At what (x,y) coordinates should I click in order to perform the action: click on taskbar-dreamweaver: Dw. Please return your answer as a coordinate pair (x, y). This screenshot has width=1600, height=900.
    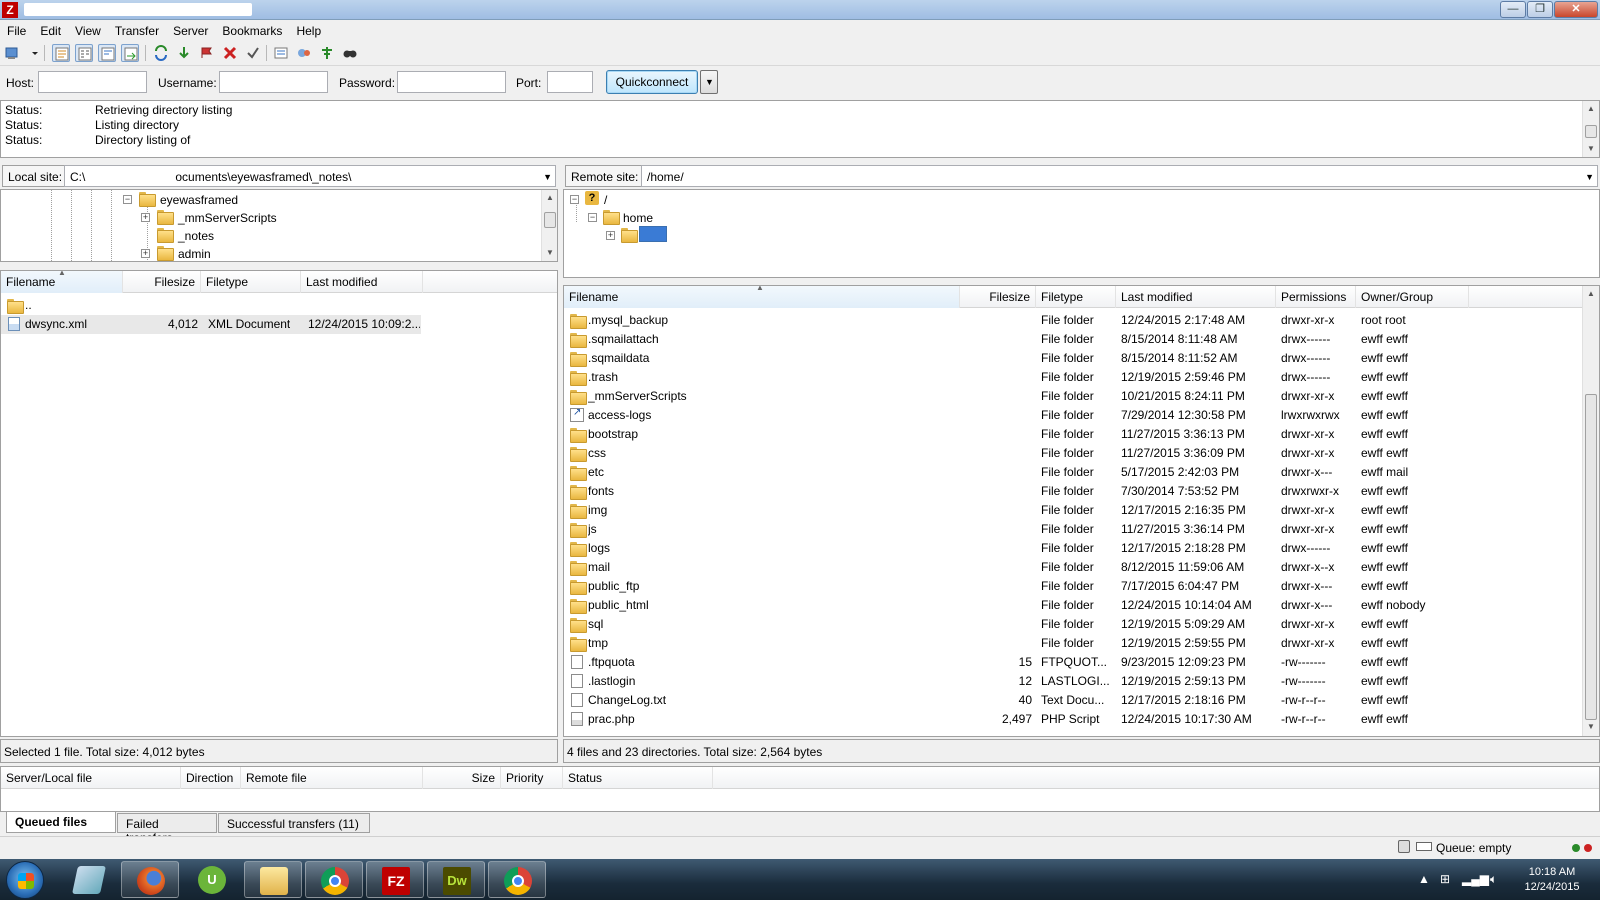
    Looking at the image, I should click on (456, 879).